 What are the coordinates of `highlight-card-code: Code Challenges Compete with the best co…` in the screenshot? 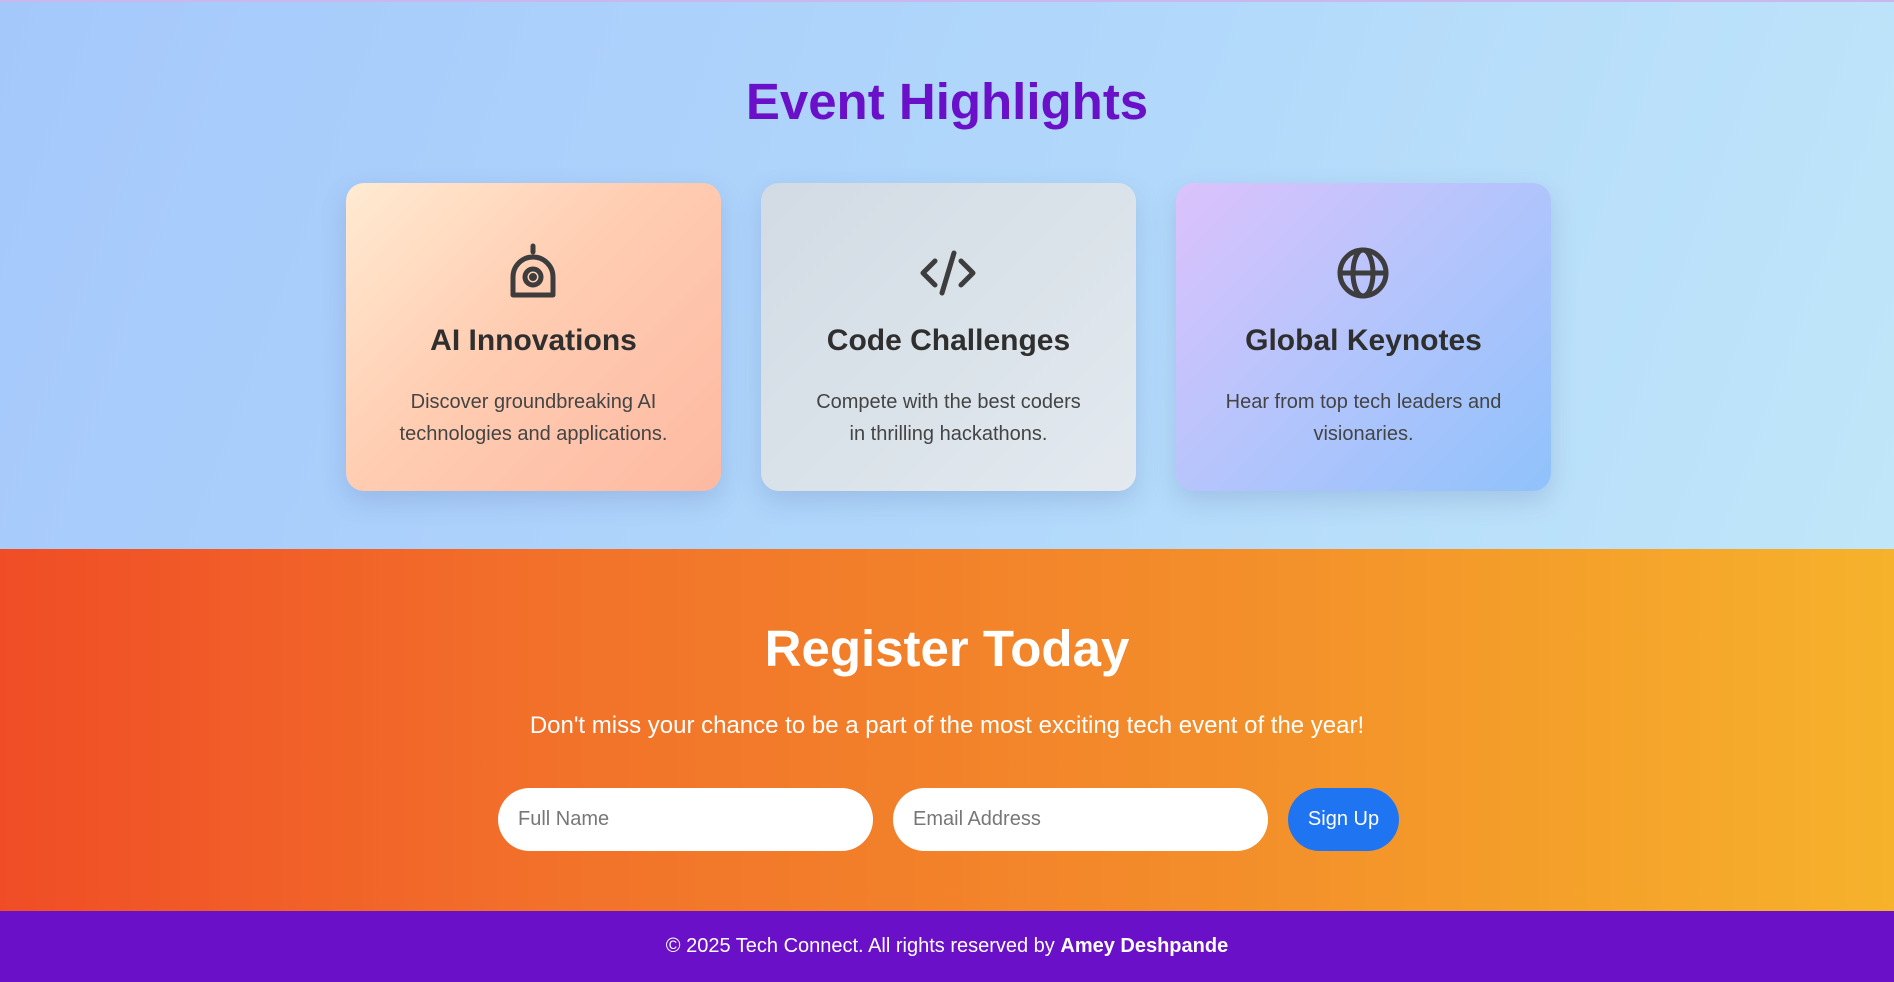 It's located at (948, 337).